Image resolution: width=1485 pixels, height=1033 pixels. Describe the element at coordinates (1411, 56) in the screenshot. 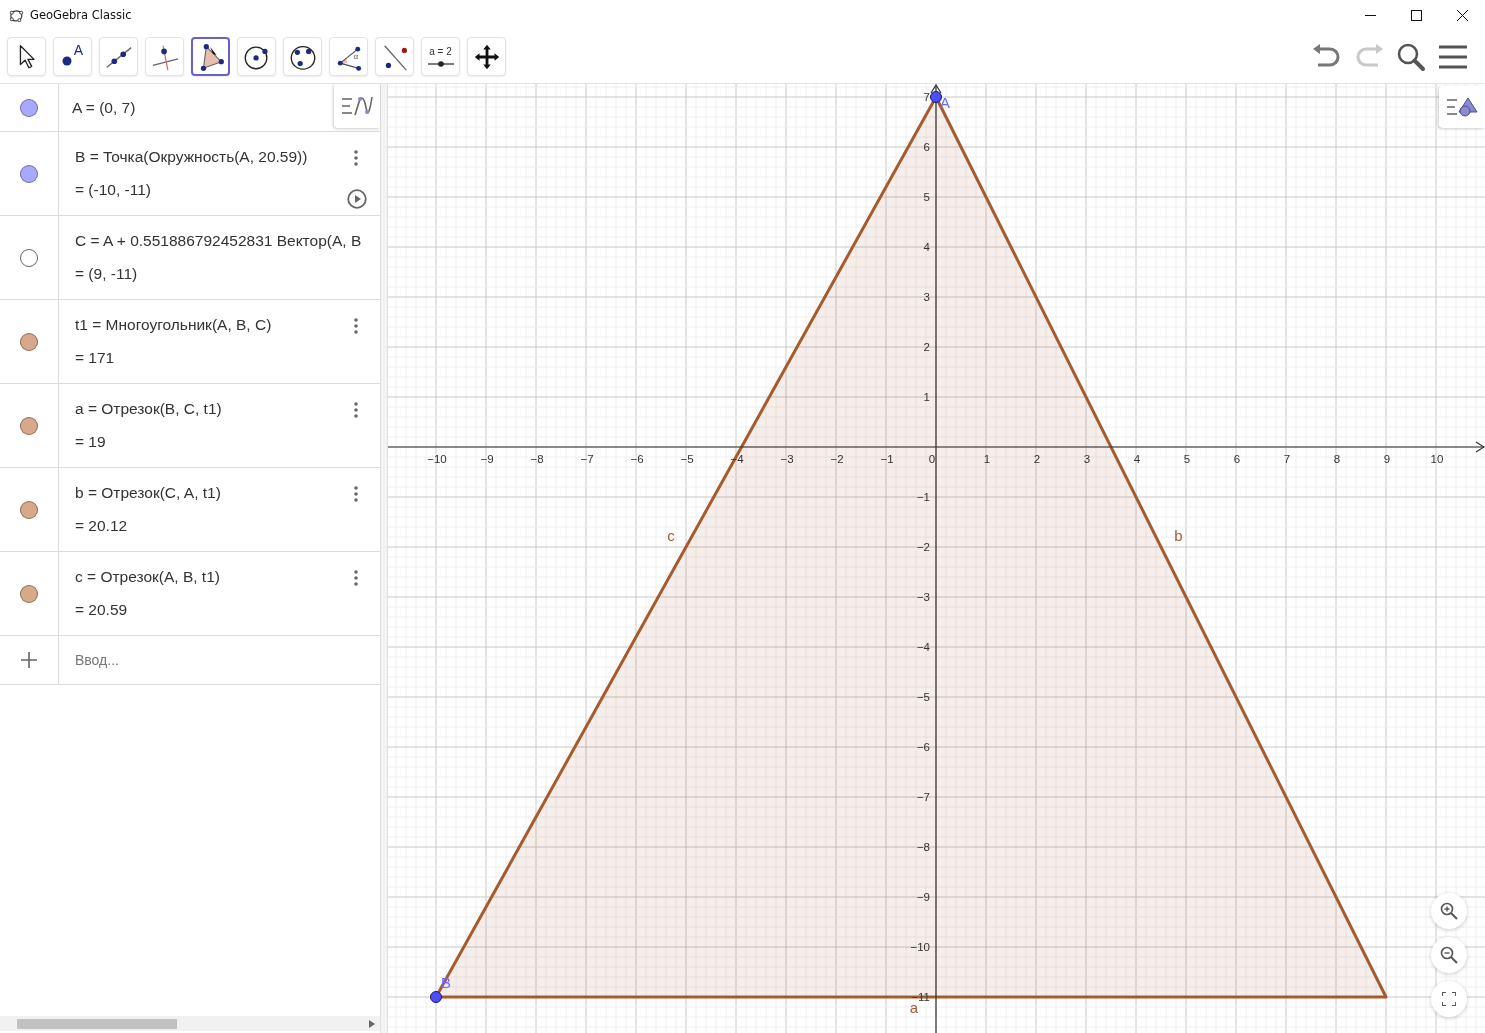

I see `search-icon` at that location.